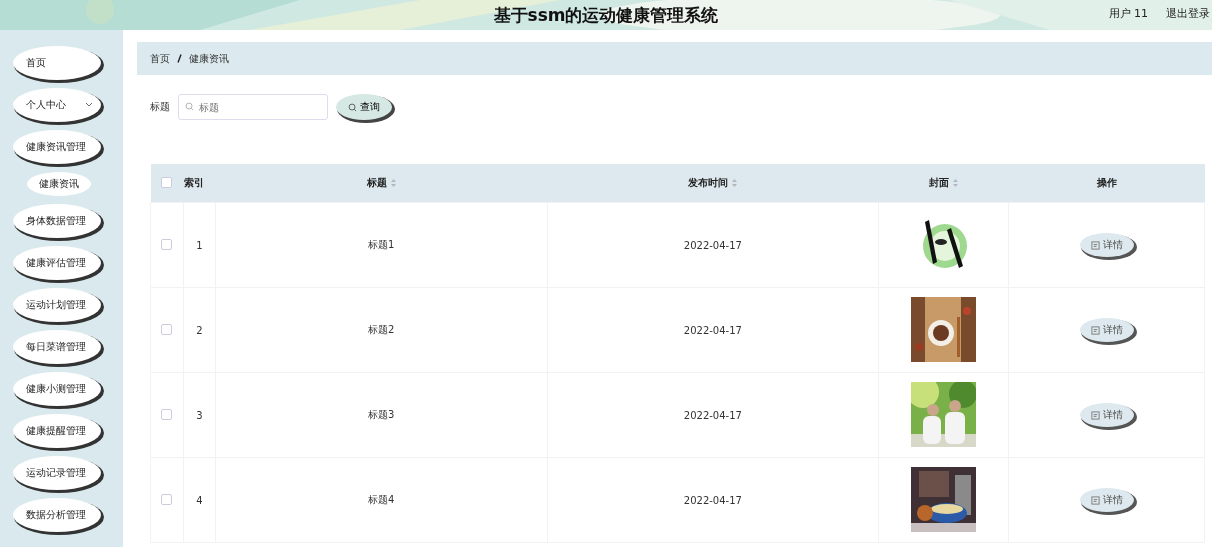  I want to click on menu-item: 运动记录管理, so click(57, 473).